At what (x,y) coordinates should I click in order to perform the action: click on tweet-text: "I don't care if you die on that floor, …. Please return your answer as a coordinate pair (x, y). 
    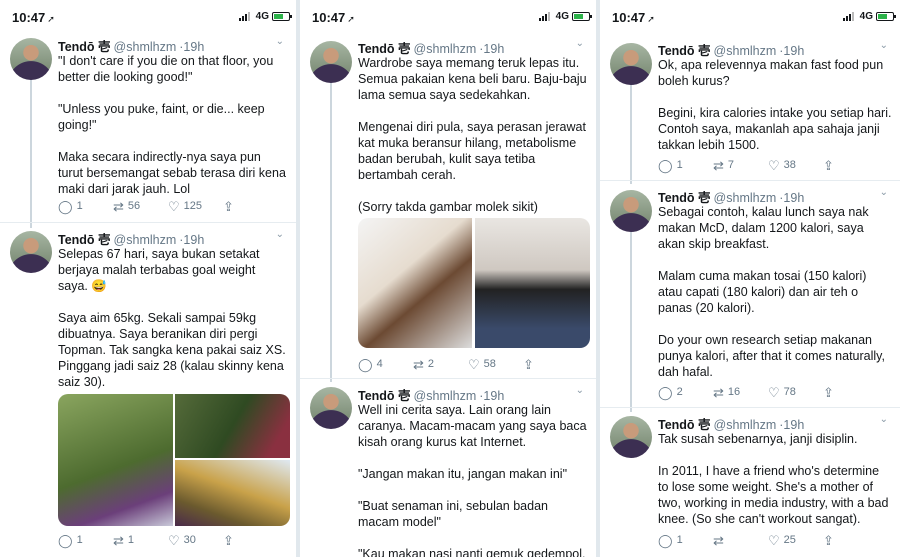
    Looking at the image, I should click on (172, 125).